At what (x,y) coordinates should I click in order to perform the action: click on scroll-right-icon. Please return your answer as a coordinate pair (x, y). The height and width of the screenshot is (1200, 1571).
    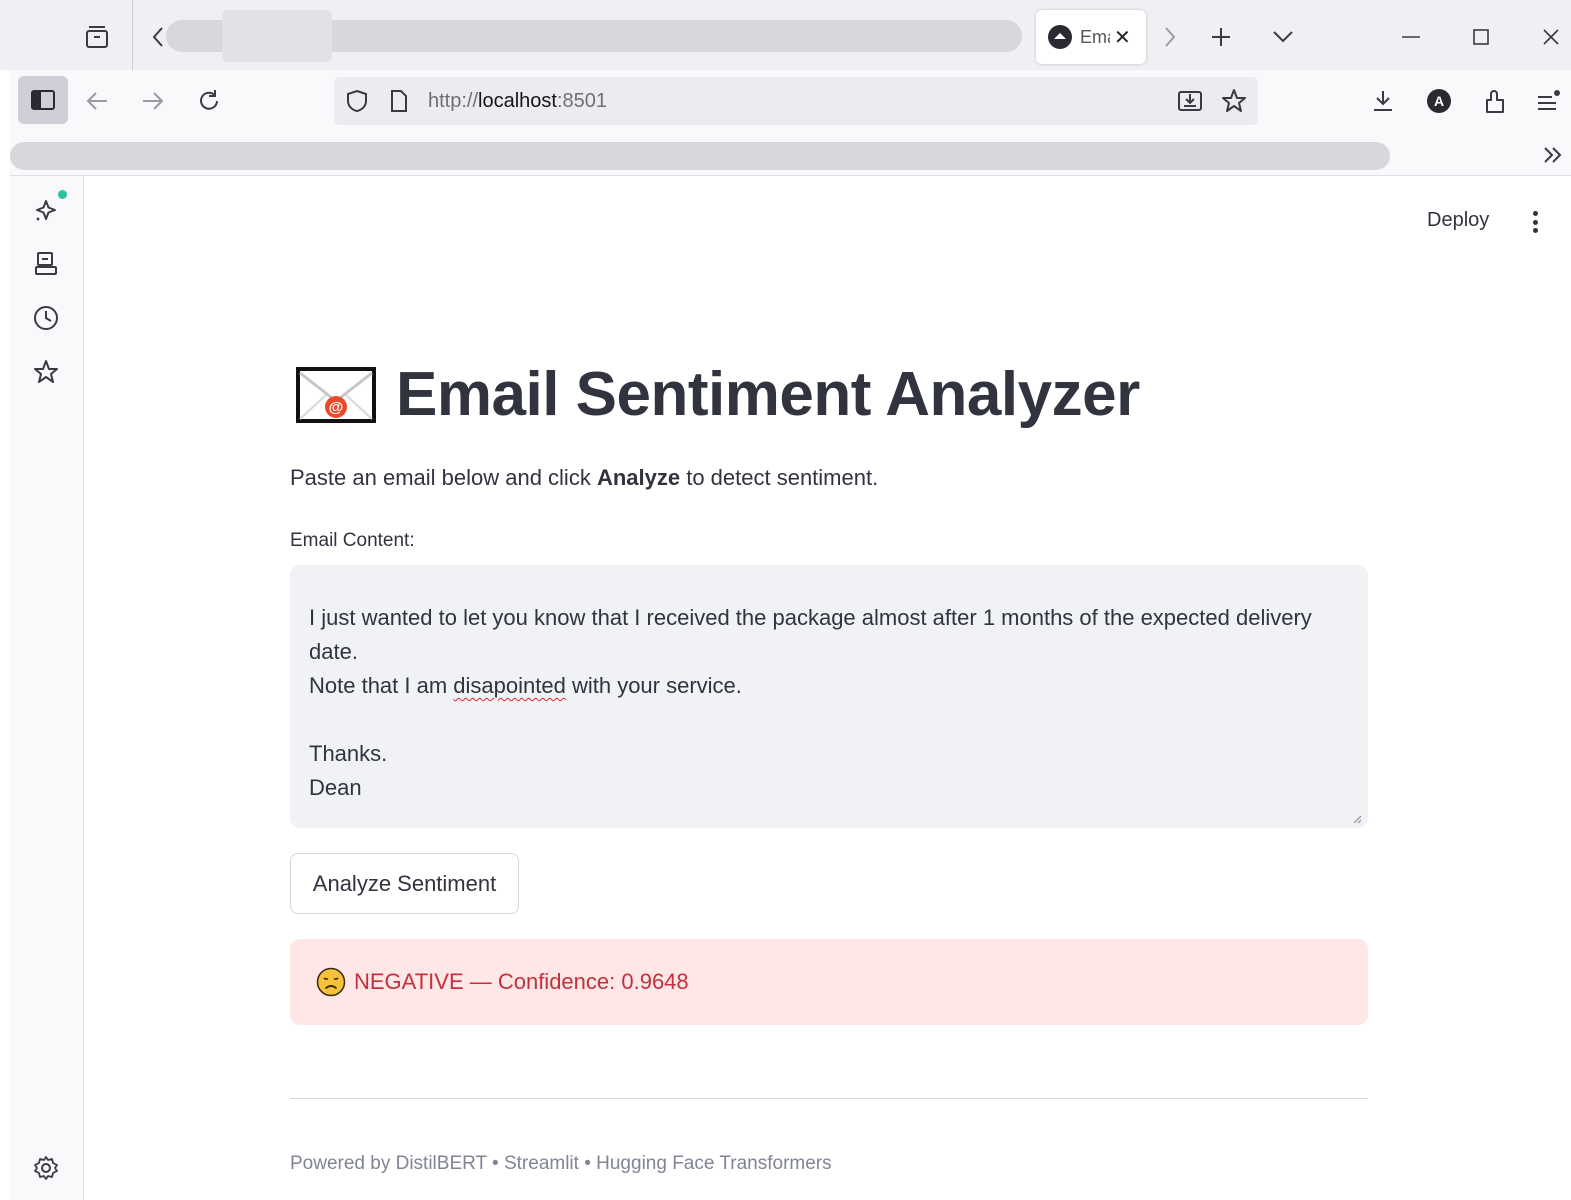
    Looking at the image, I should click on (1170, 37).